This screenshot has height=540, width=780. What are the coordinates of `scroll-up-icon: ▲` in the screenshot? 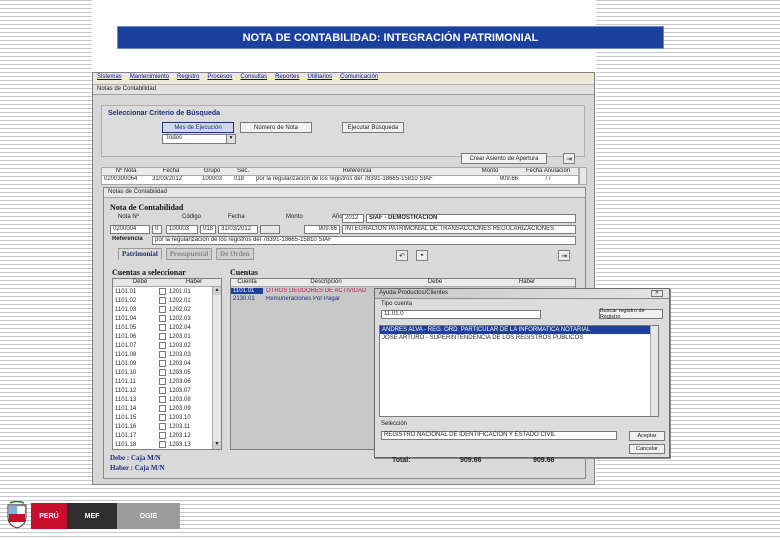 It's located at (217, 291).